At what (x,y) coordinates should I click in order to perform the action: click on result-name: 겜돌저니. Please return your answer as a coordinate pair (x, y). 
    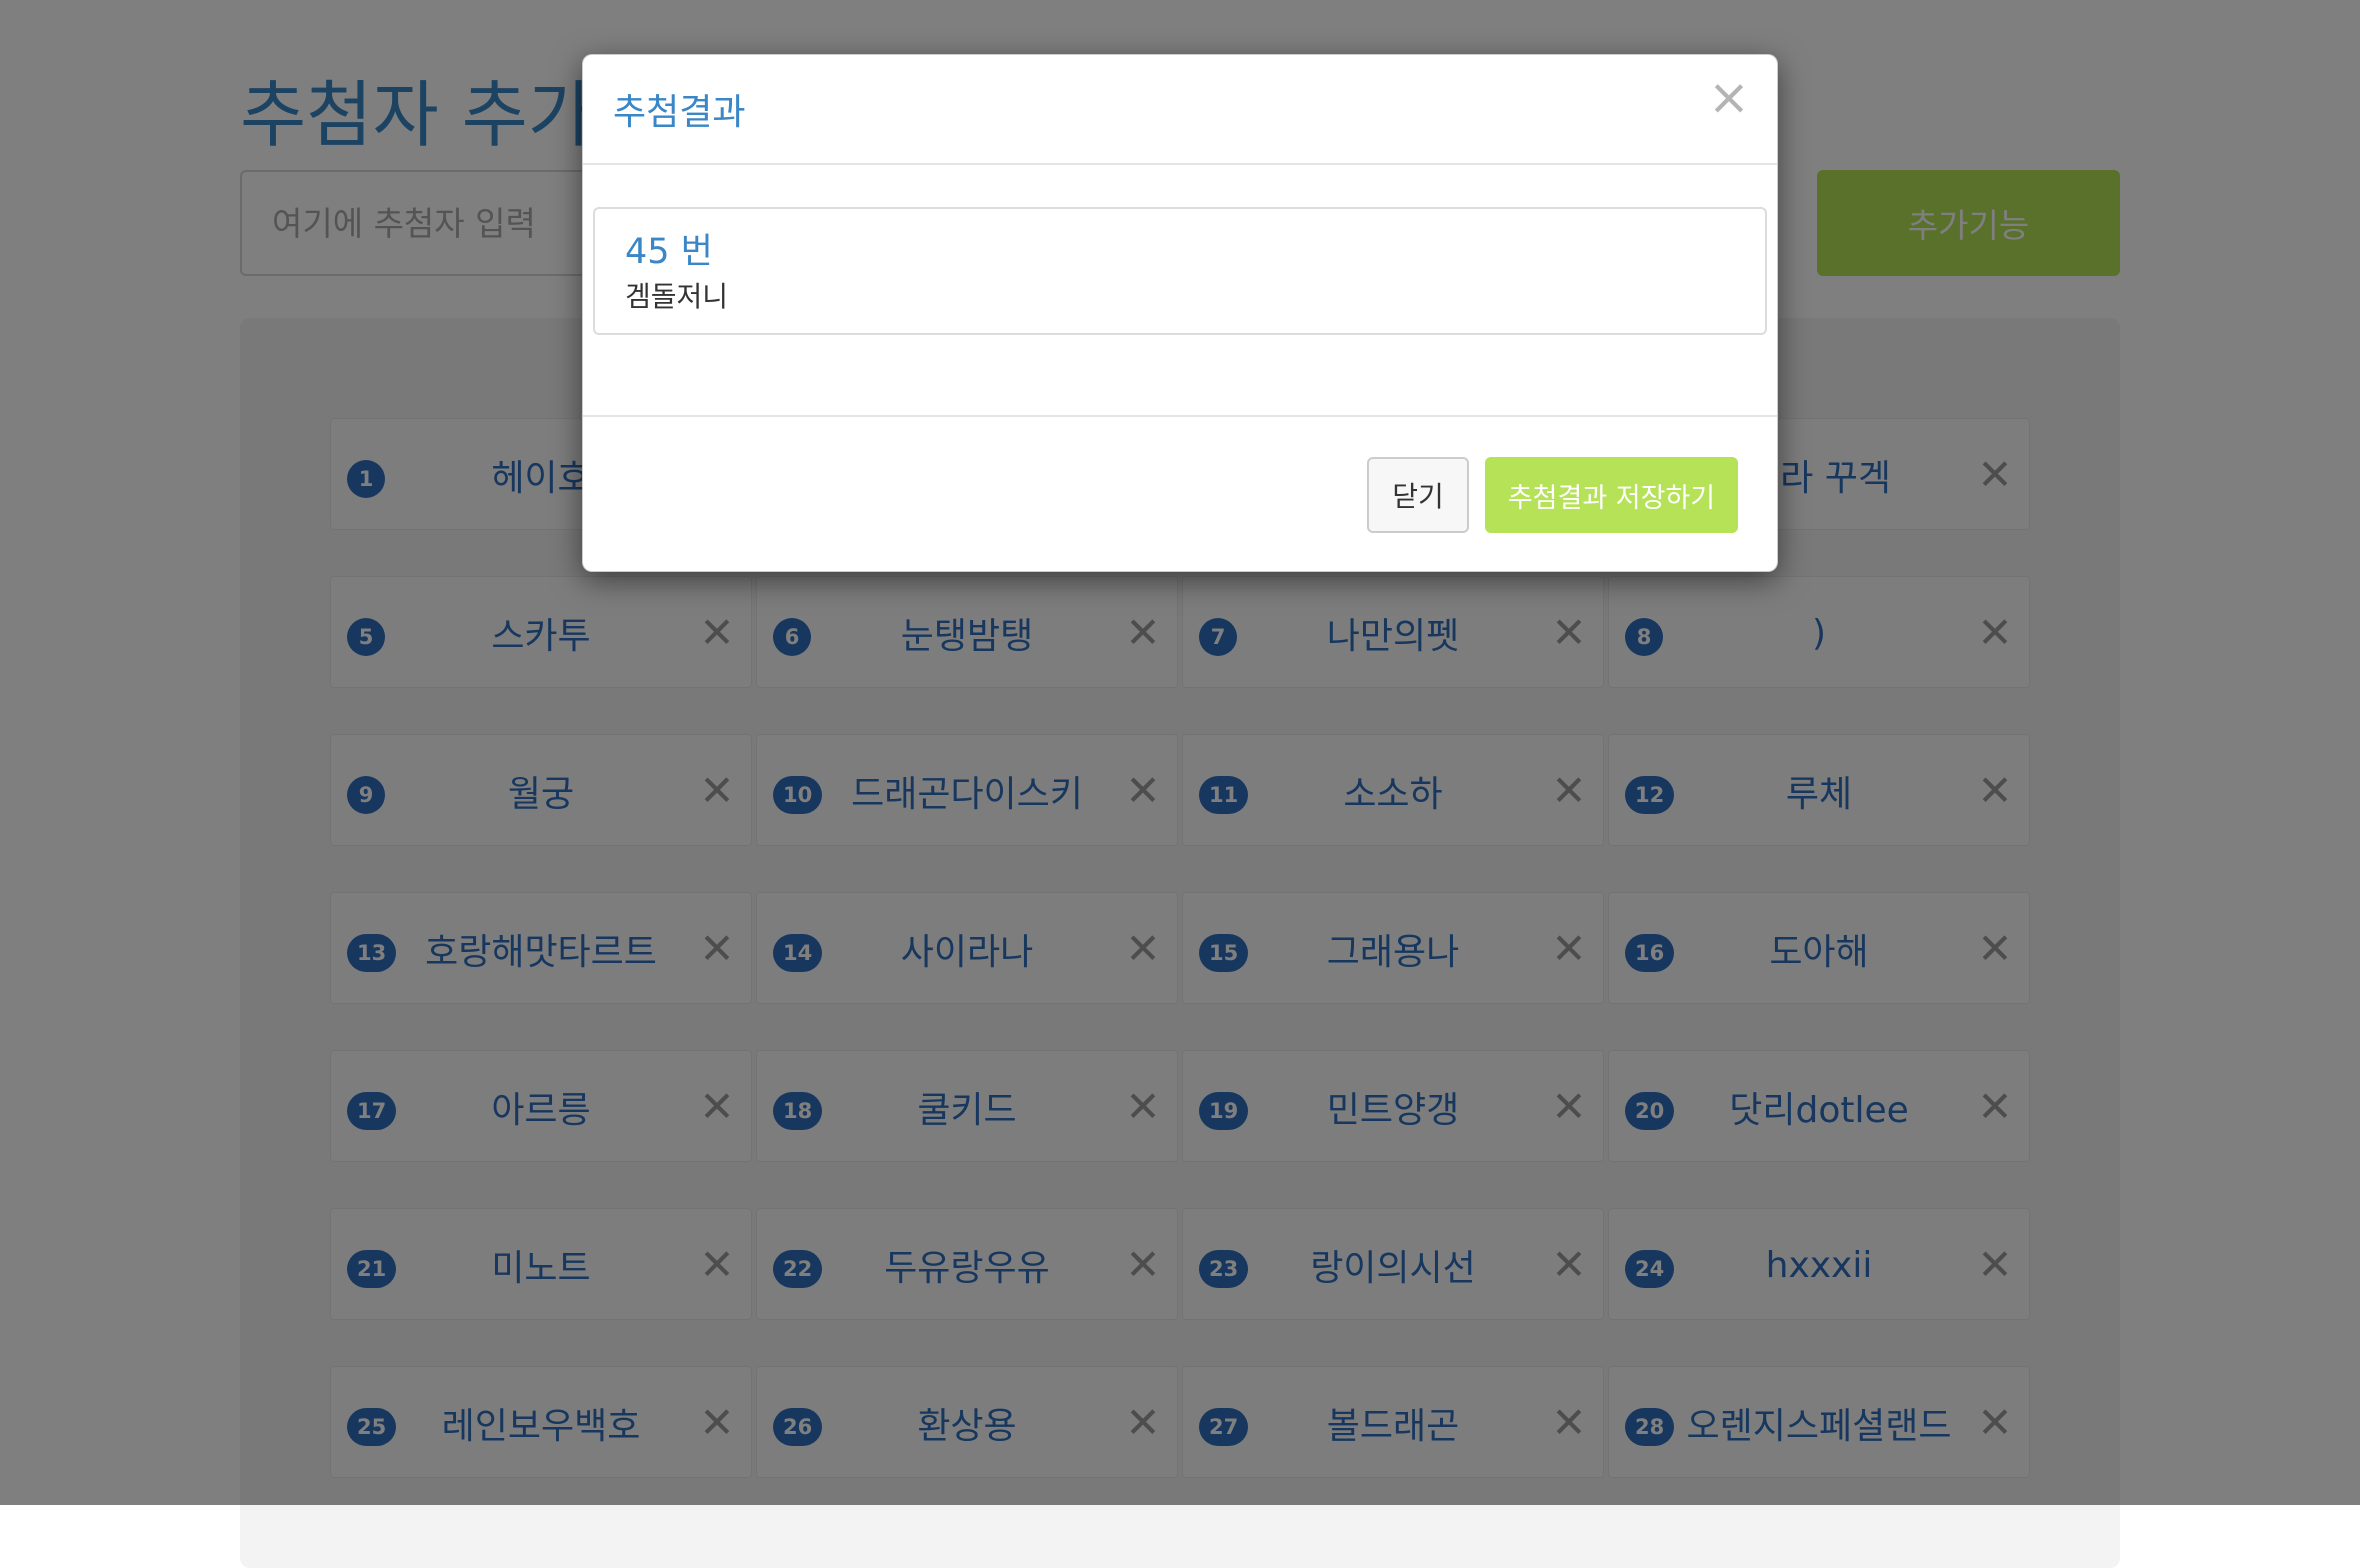
    Looking at the image, I should click on (677, 296).